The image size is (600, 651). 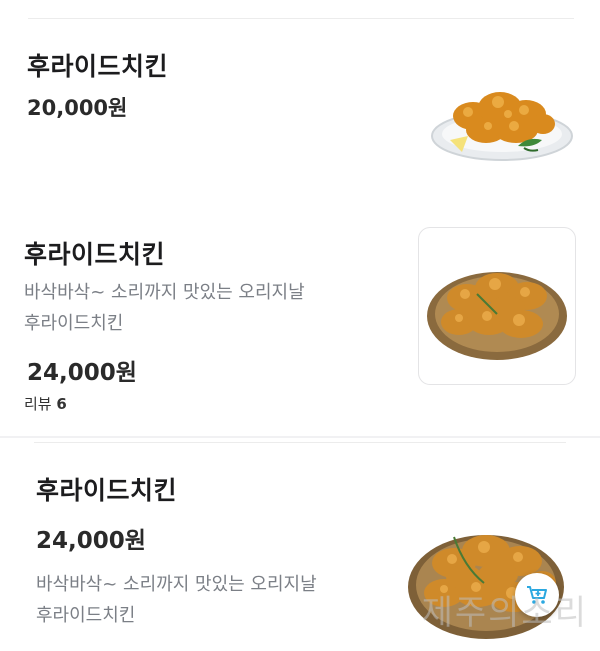 What do you see at coordinates (301, 18) in the screenshot?
I see `top-divider` at bounding box center [301, 18].